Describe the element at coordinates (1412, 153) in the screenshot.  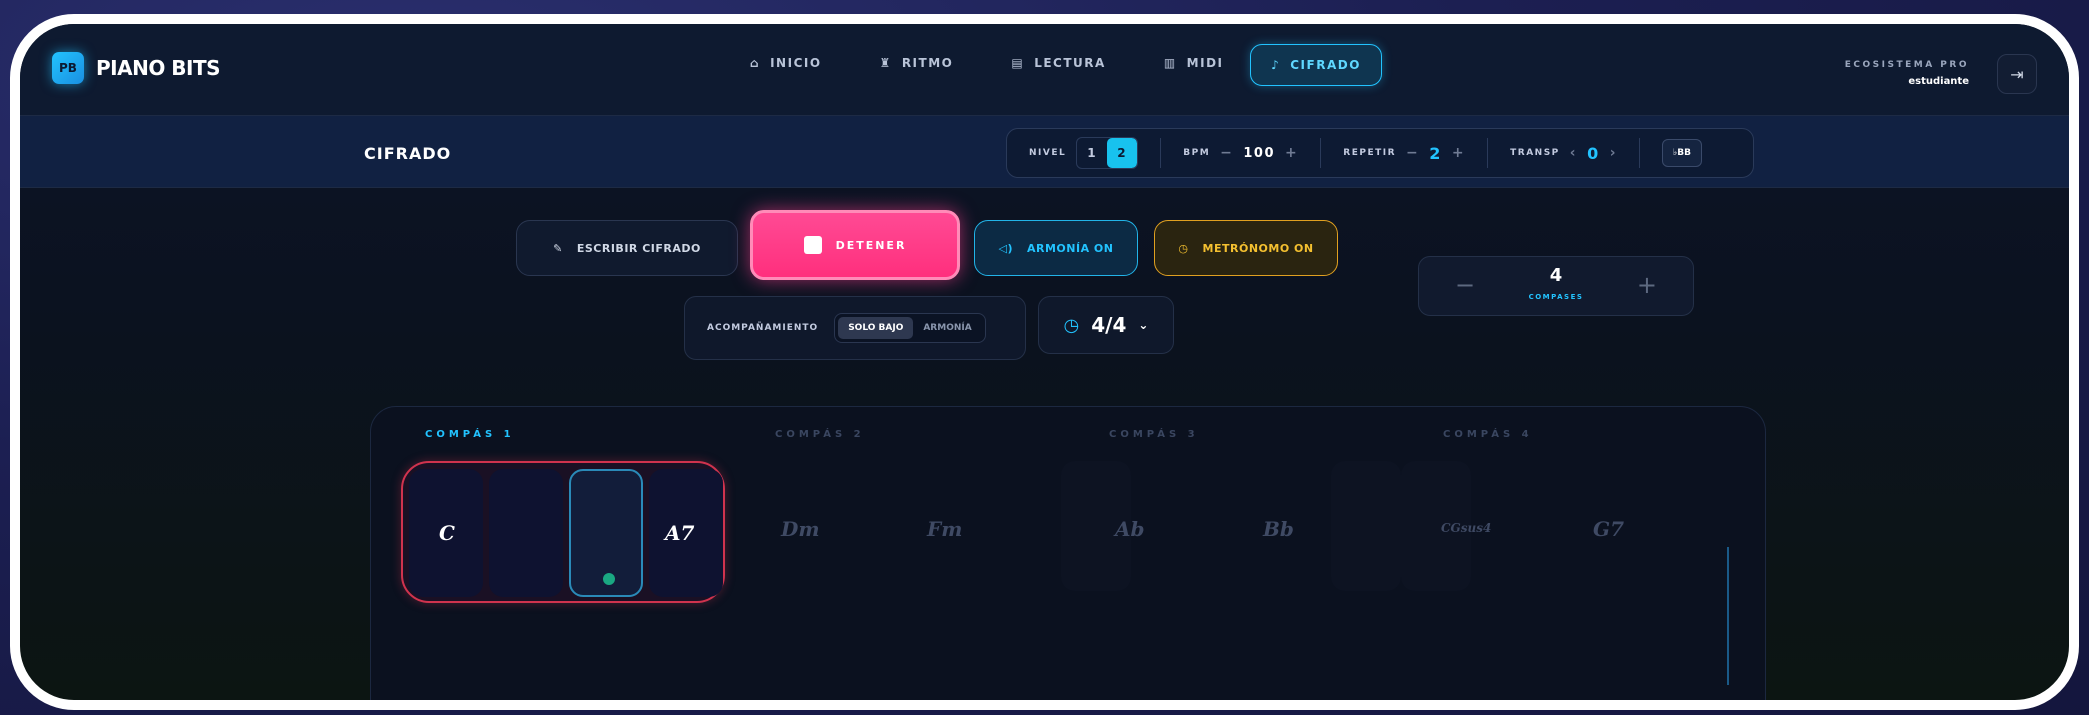
I see `repetir-decrease-button: −` at that location.